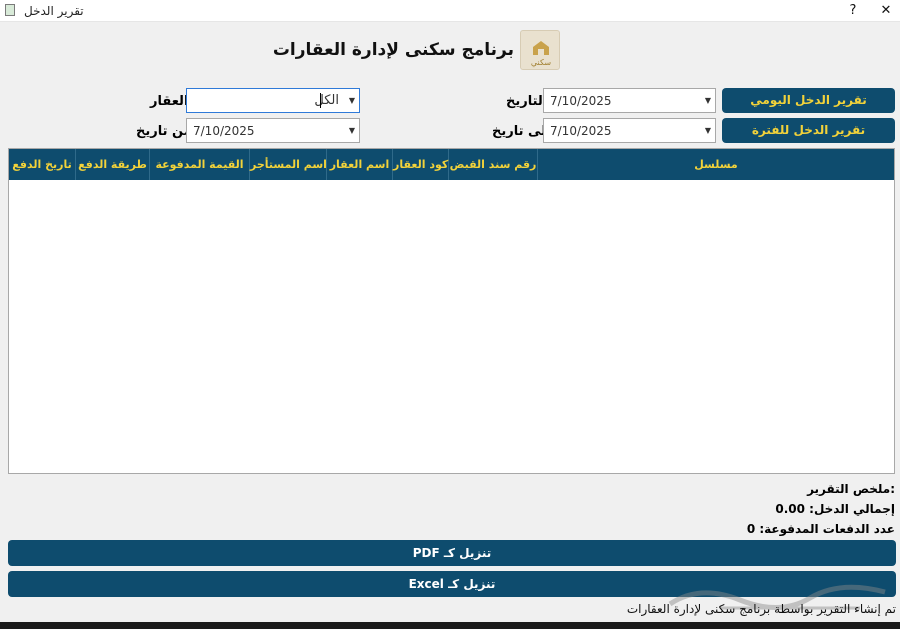 The width and height of the screenshot is (900, 629). I want to click on app-icon, so click(10, 10).